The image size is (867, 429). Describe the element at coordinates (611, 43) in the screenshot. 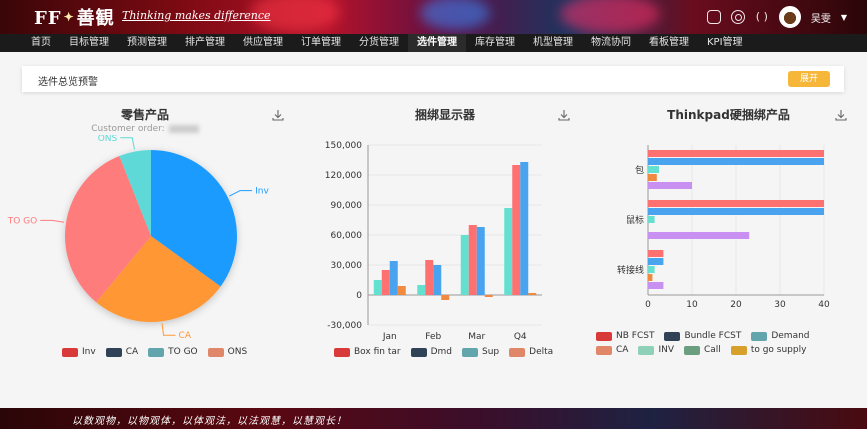

I see `nav-item-logistics: 物流协同` at that location.